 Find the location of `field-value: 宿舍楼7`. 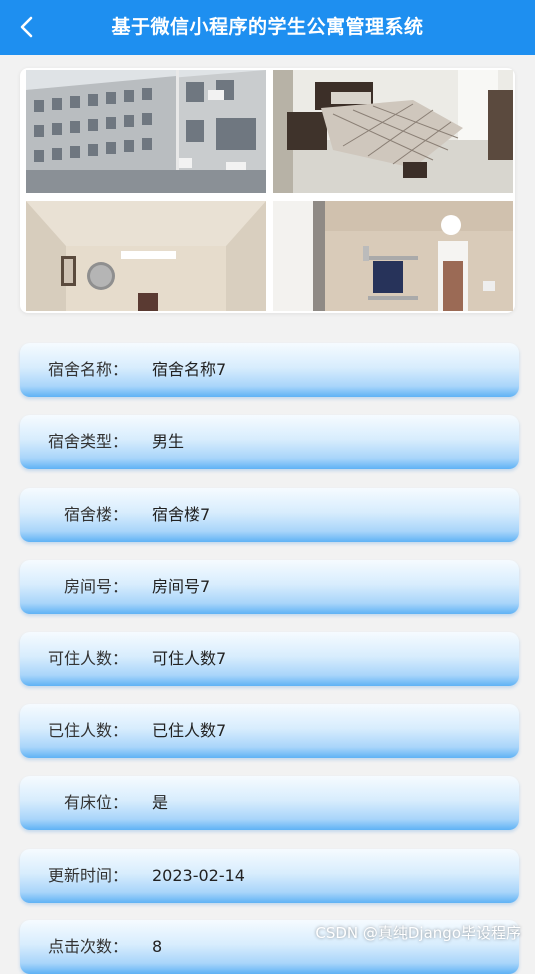

field-value: 宿舍楼7 is located at coordinates (181, 514).